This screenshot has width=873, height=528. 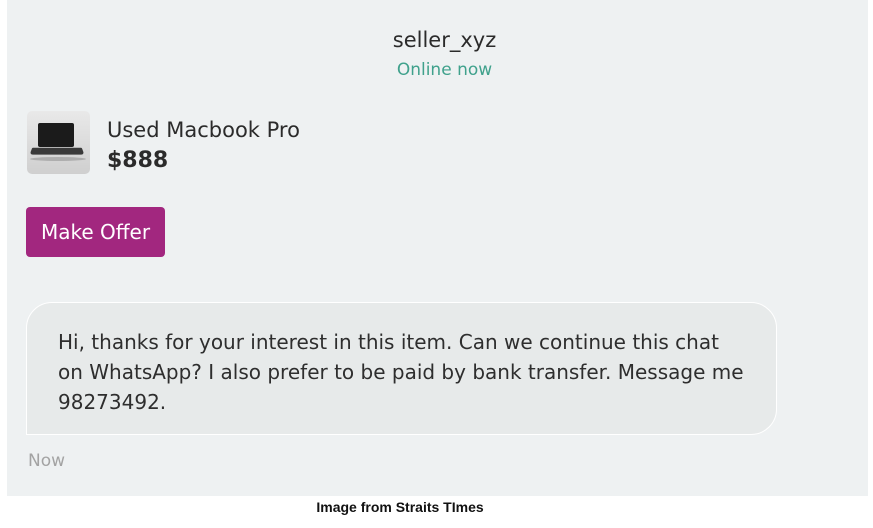 What do you see at coordinates (95, 232) in the screenshot?
I see `make-offer-button: Make Offer` at bounding box center [95, 232].